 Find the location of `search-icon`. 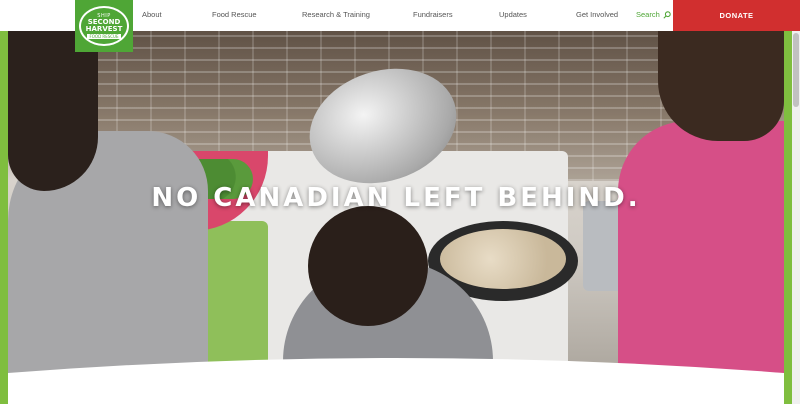

search-icon is located at coordinates (667, 14).